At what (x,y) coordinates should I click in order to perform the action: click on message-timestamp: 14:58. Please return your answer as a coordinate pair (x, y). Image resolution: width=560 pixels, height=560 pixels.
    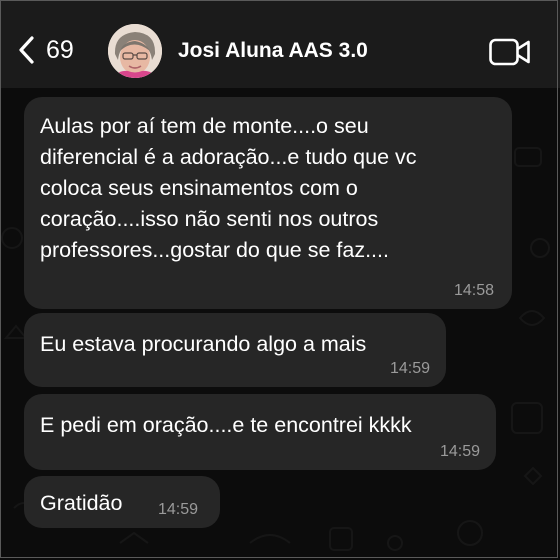
    Looking at the image, I should click on (473, 290).